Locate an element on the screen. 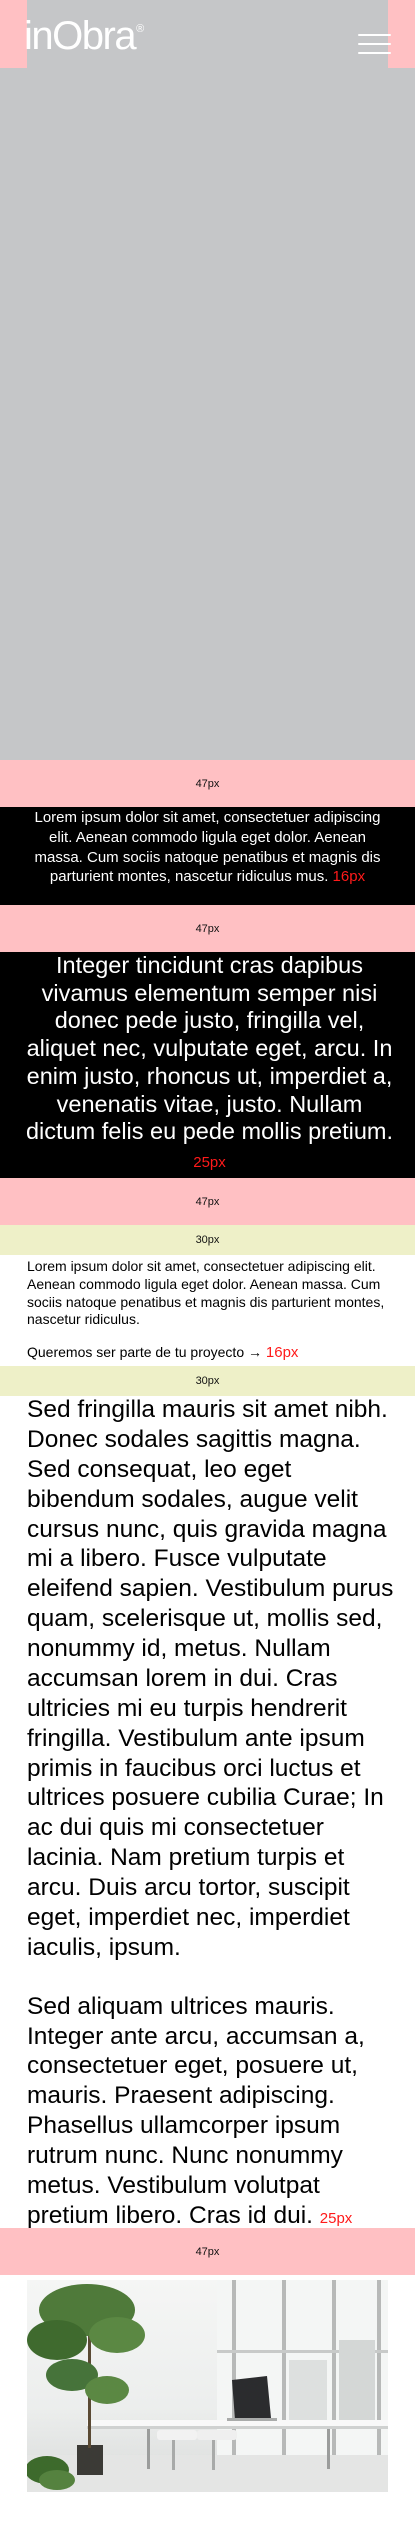  right-margin-guide is located at coordinates (401, 34).